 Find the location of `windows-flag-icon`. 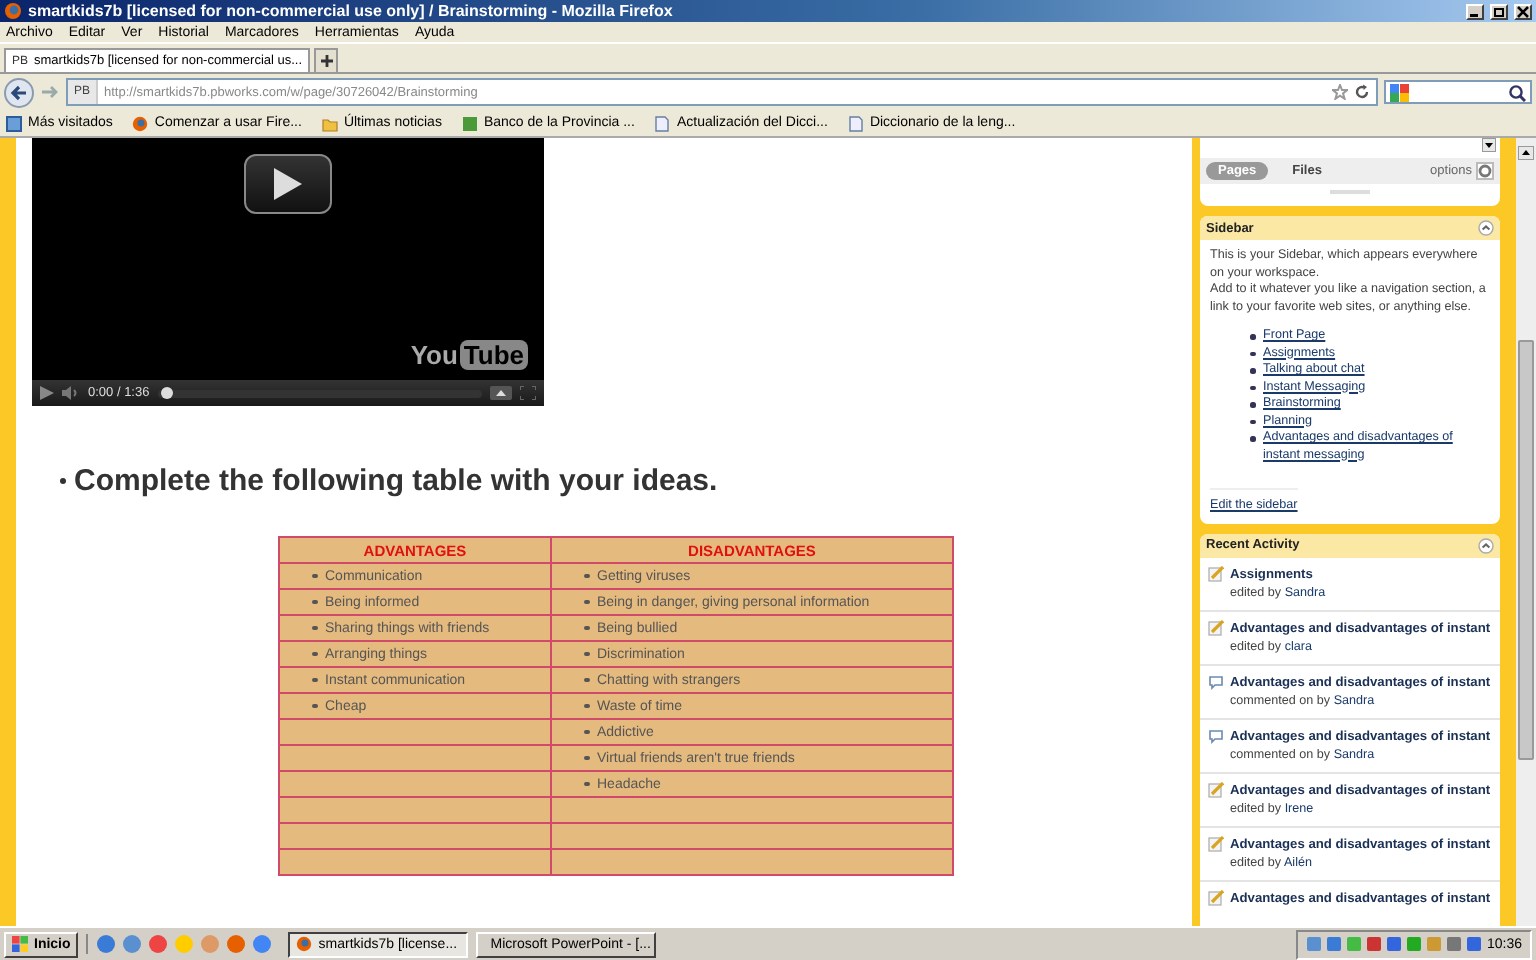

windows-flag-icon is located at coordinates (20, 944).